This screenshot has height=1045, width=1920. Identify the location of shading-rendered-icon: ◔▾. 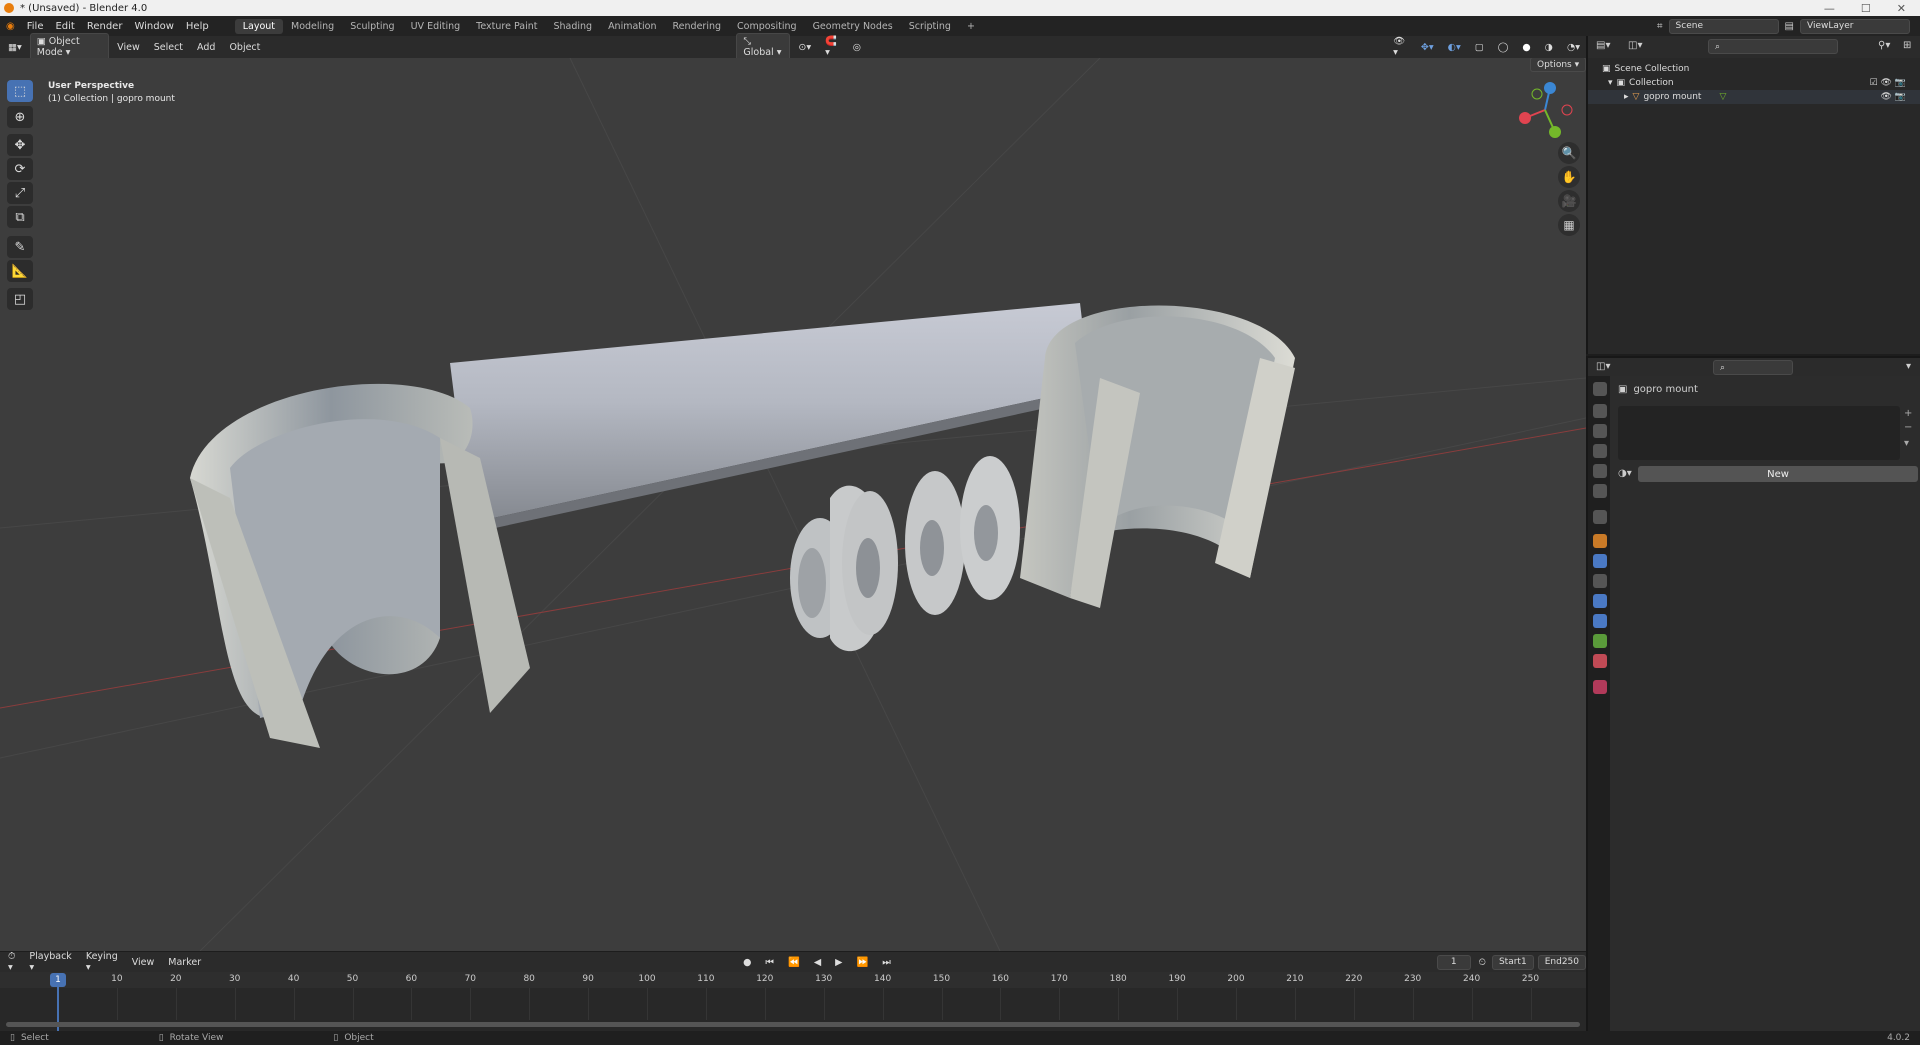
(1573, 47).